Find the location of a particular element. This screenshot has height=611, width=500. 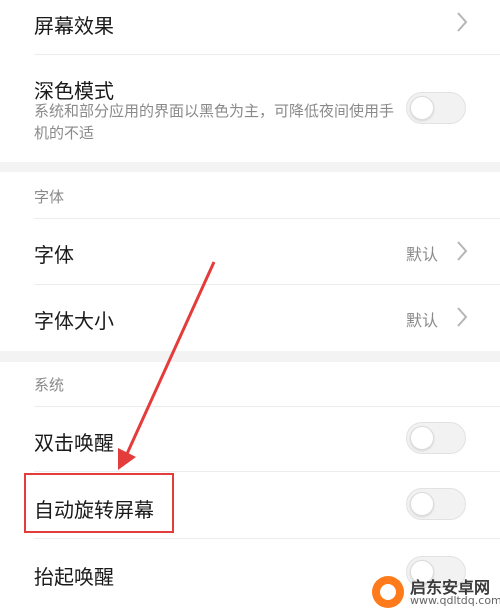

auto-rotate-toggle is located at coordinates (436, 504).